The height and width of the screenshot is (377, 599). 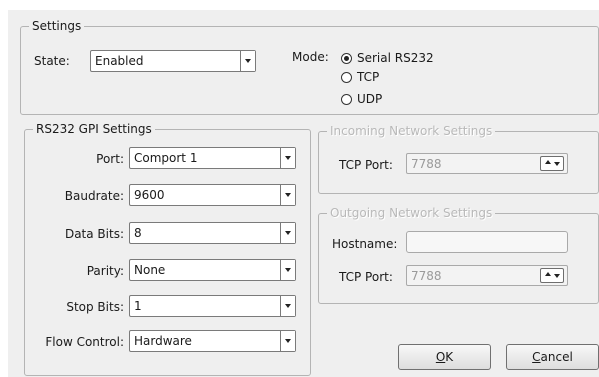 What do you see at coordinates (395, 58) in the screenshot?
I see `mode-serial-label: Serial RS232` at bounding box center [395, 58].